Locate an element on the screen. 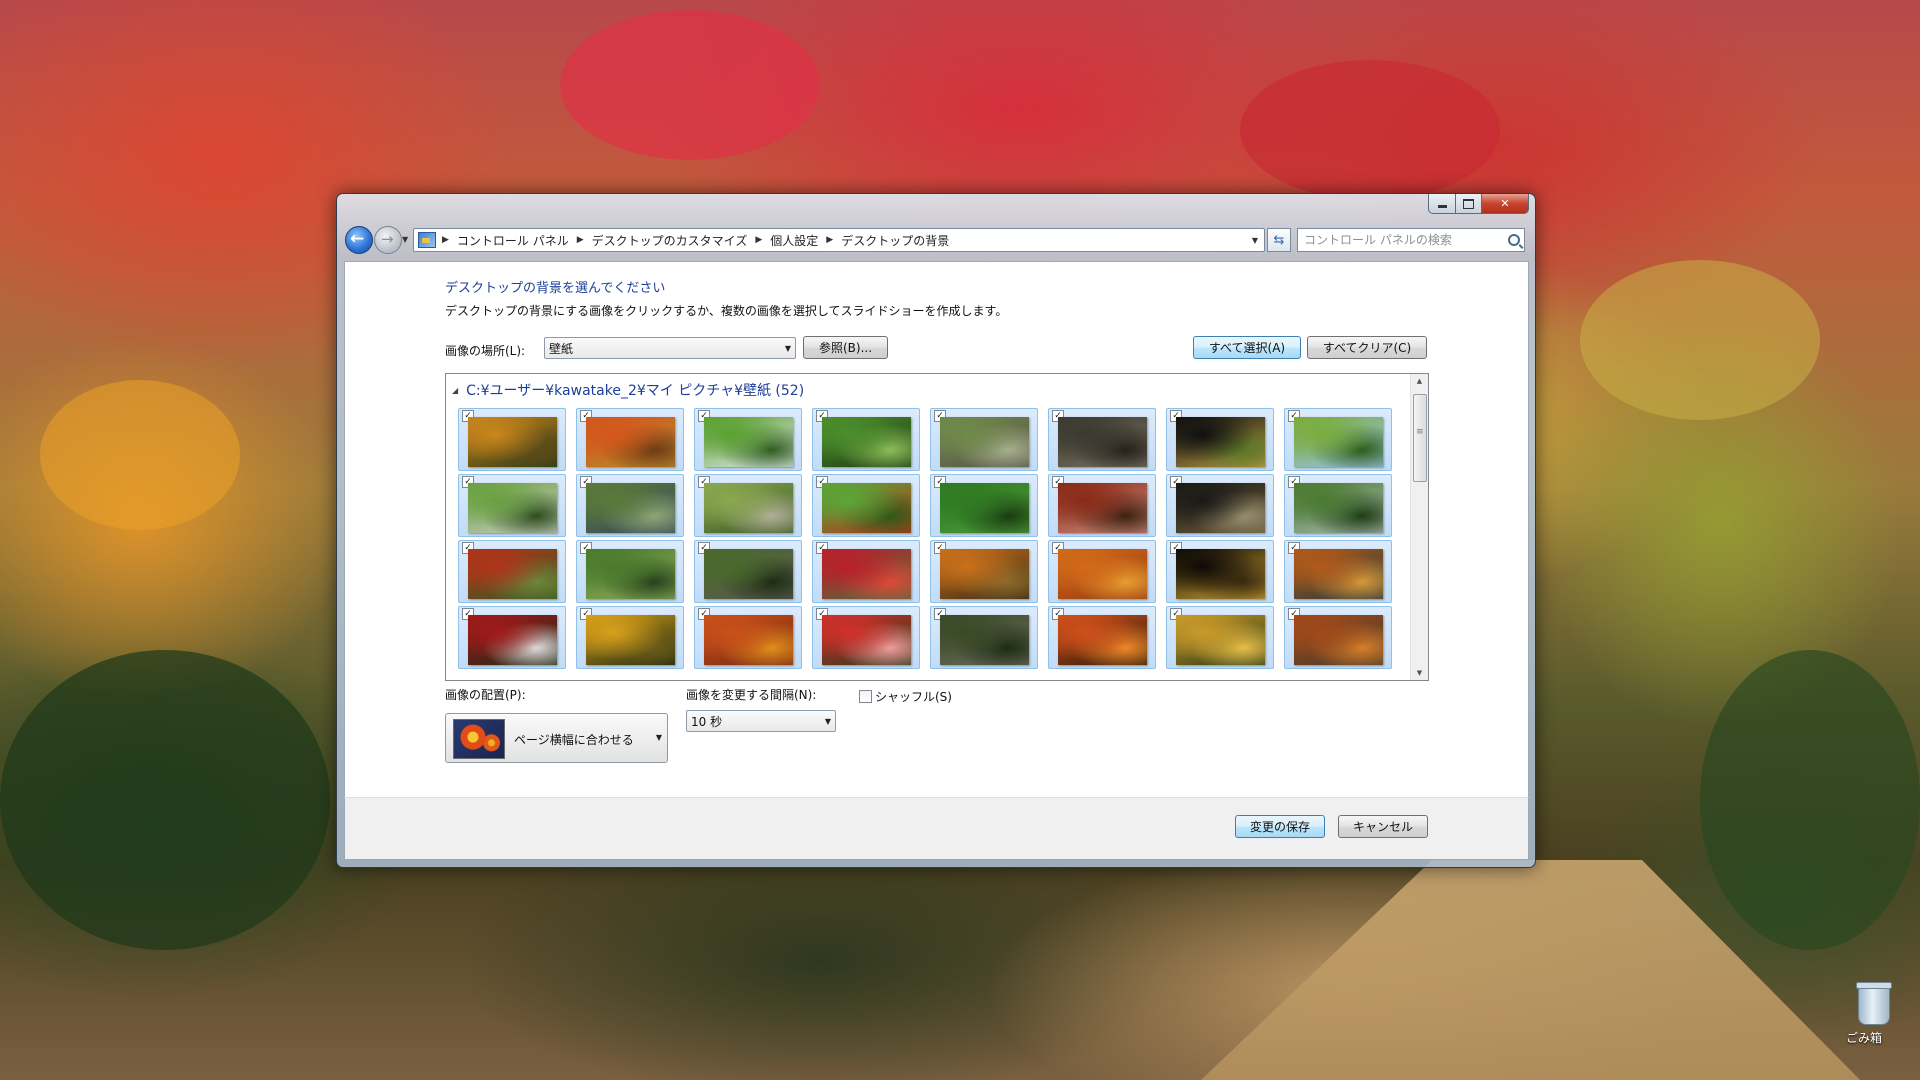  picture-location-select: 壁紙 ▼ is located at coordinates (670, 348).